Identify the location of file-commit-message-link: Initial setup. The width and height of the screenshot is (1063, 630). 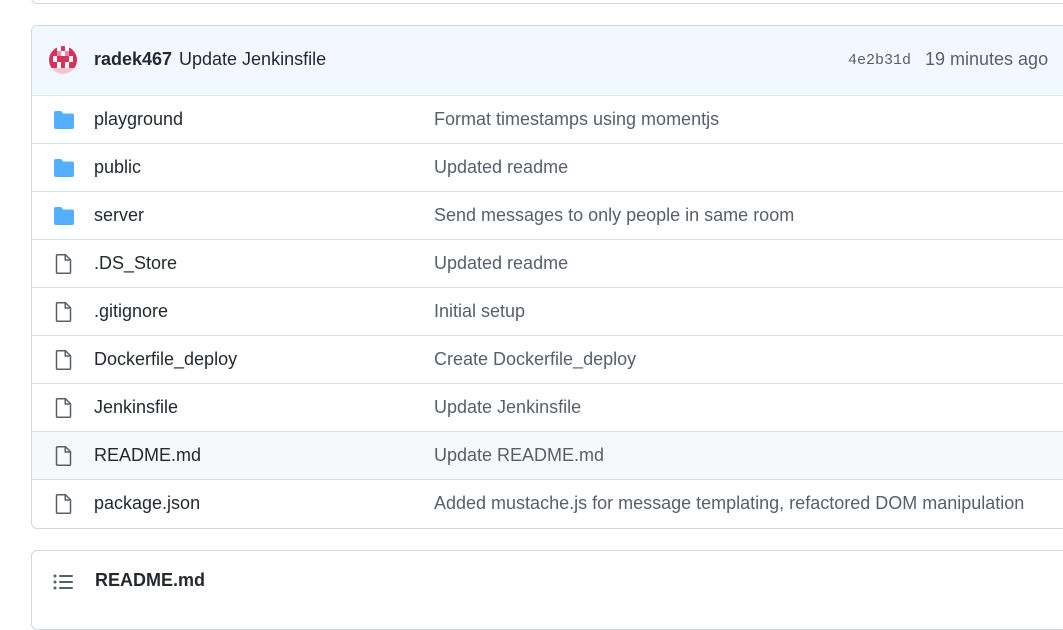
(479, 311).